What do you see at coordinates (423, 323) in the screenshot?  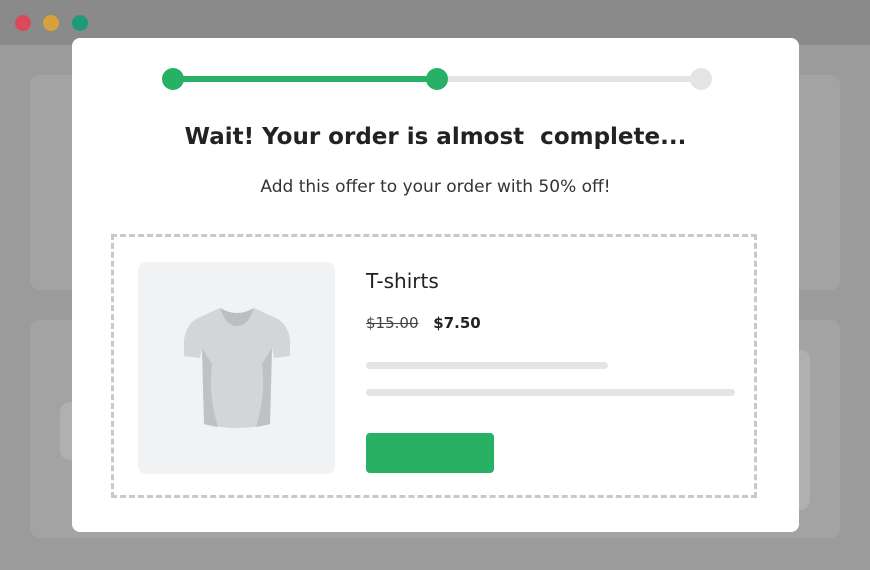 I see `price-row: $15.00 $7.50` at bounding box center [423, 323].